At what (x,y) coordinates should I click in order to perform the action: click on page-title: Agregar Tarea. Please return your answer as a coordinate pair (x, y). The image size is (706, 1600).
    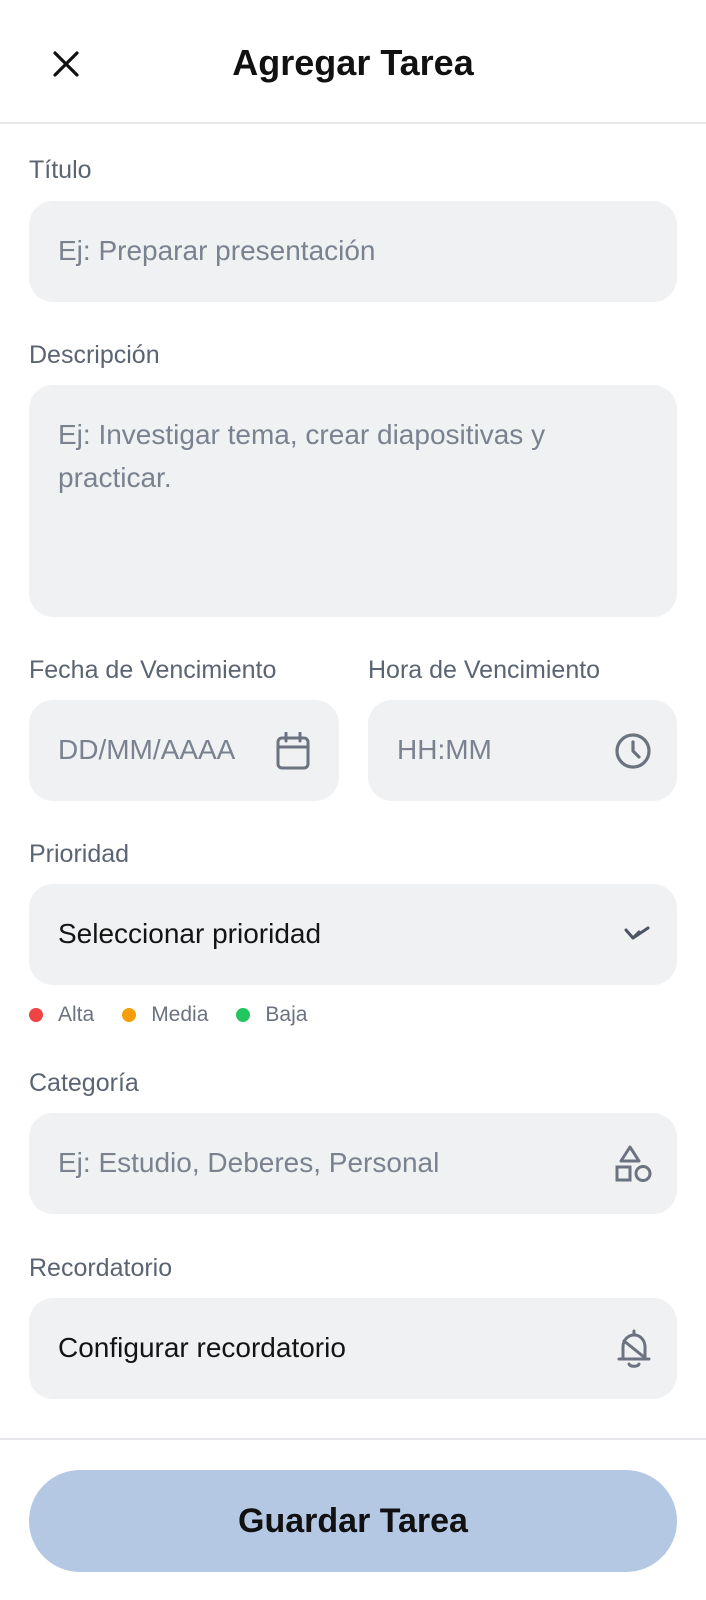
    Looking at the image, I should click on (353, 62).